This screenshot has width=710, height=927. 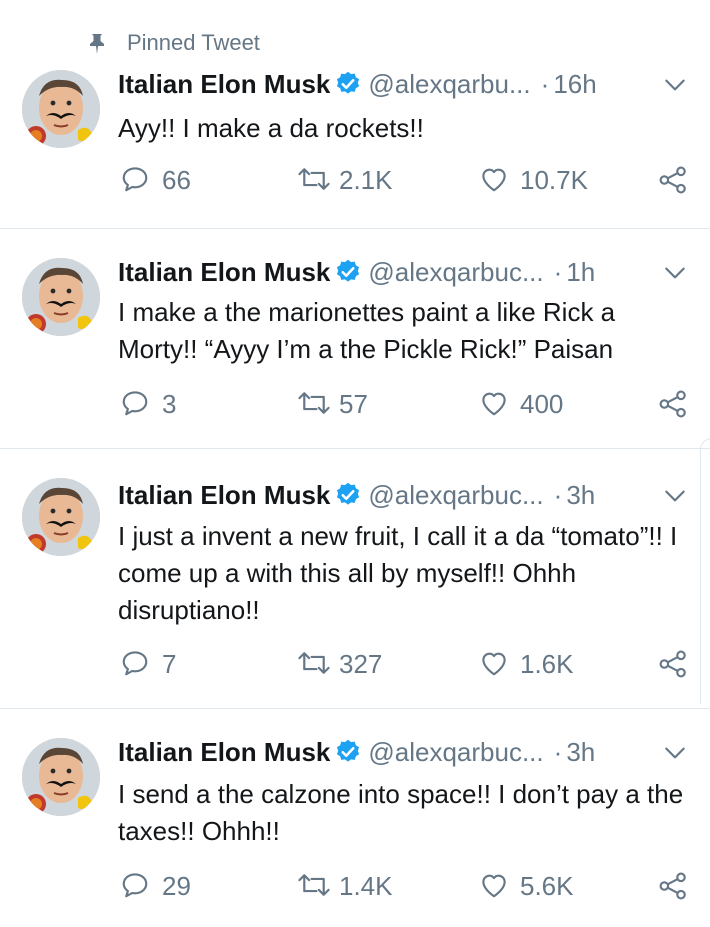 What do you see at coordinates (314, 885) in the screenshot?
I see `retweet-icon` at bounding box center [314, 885].